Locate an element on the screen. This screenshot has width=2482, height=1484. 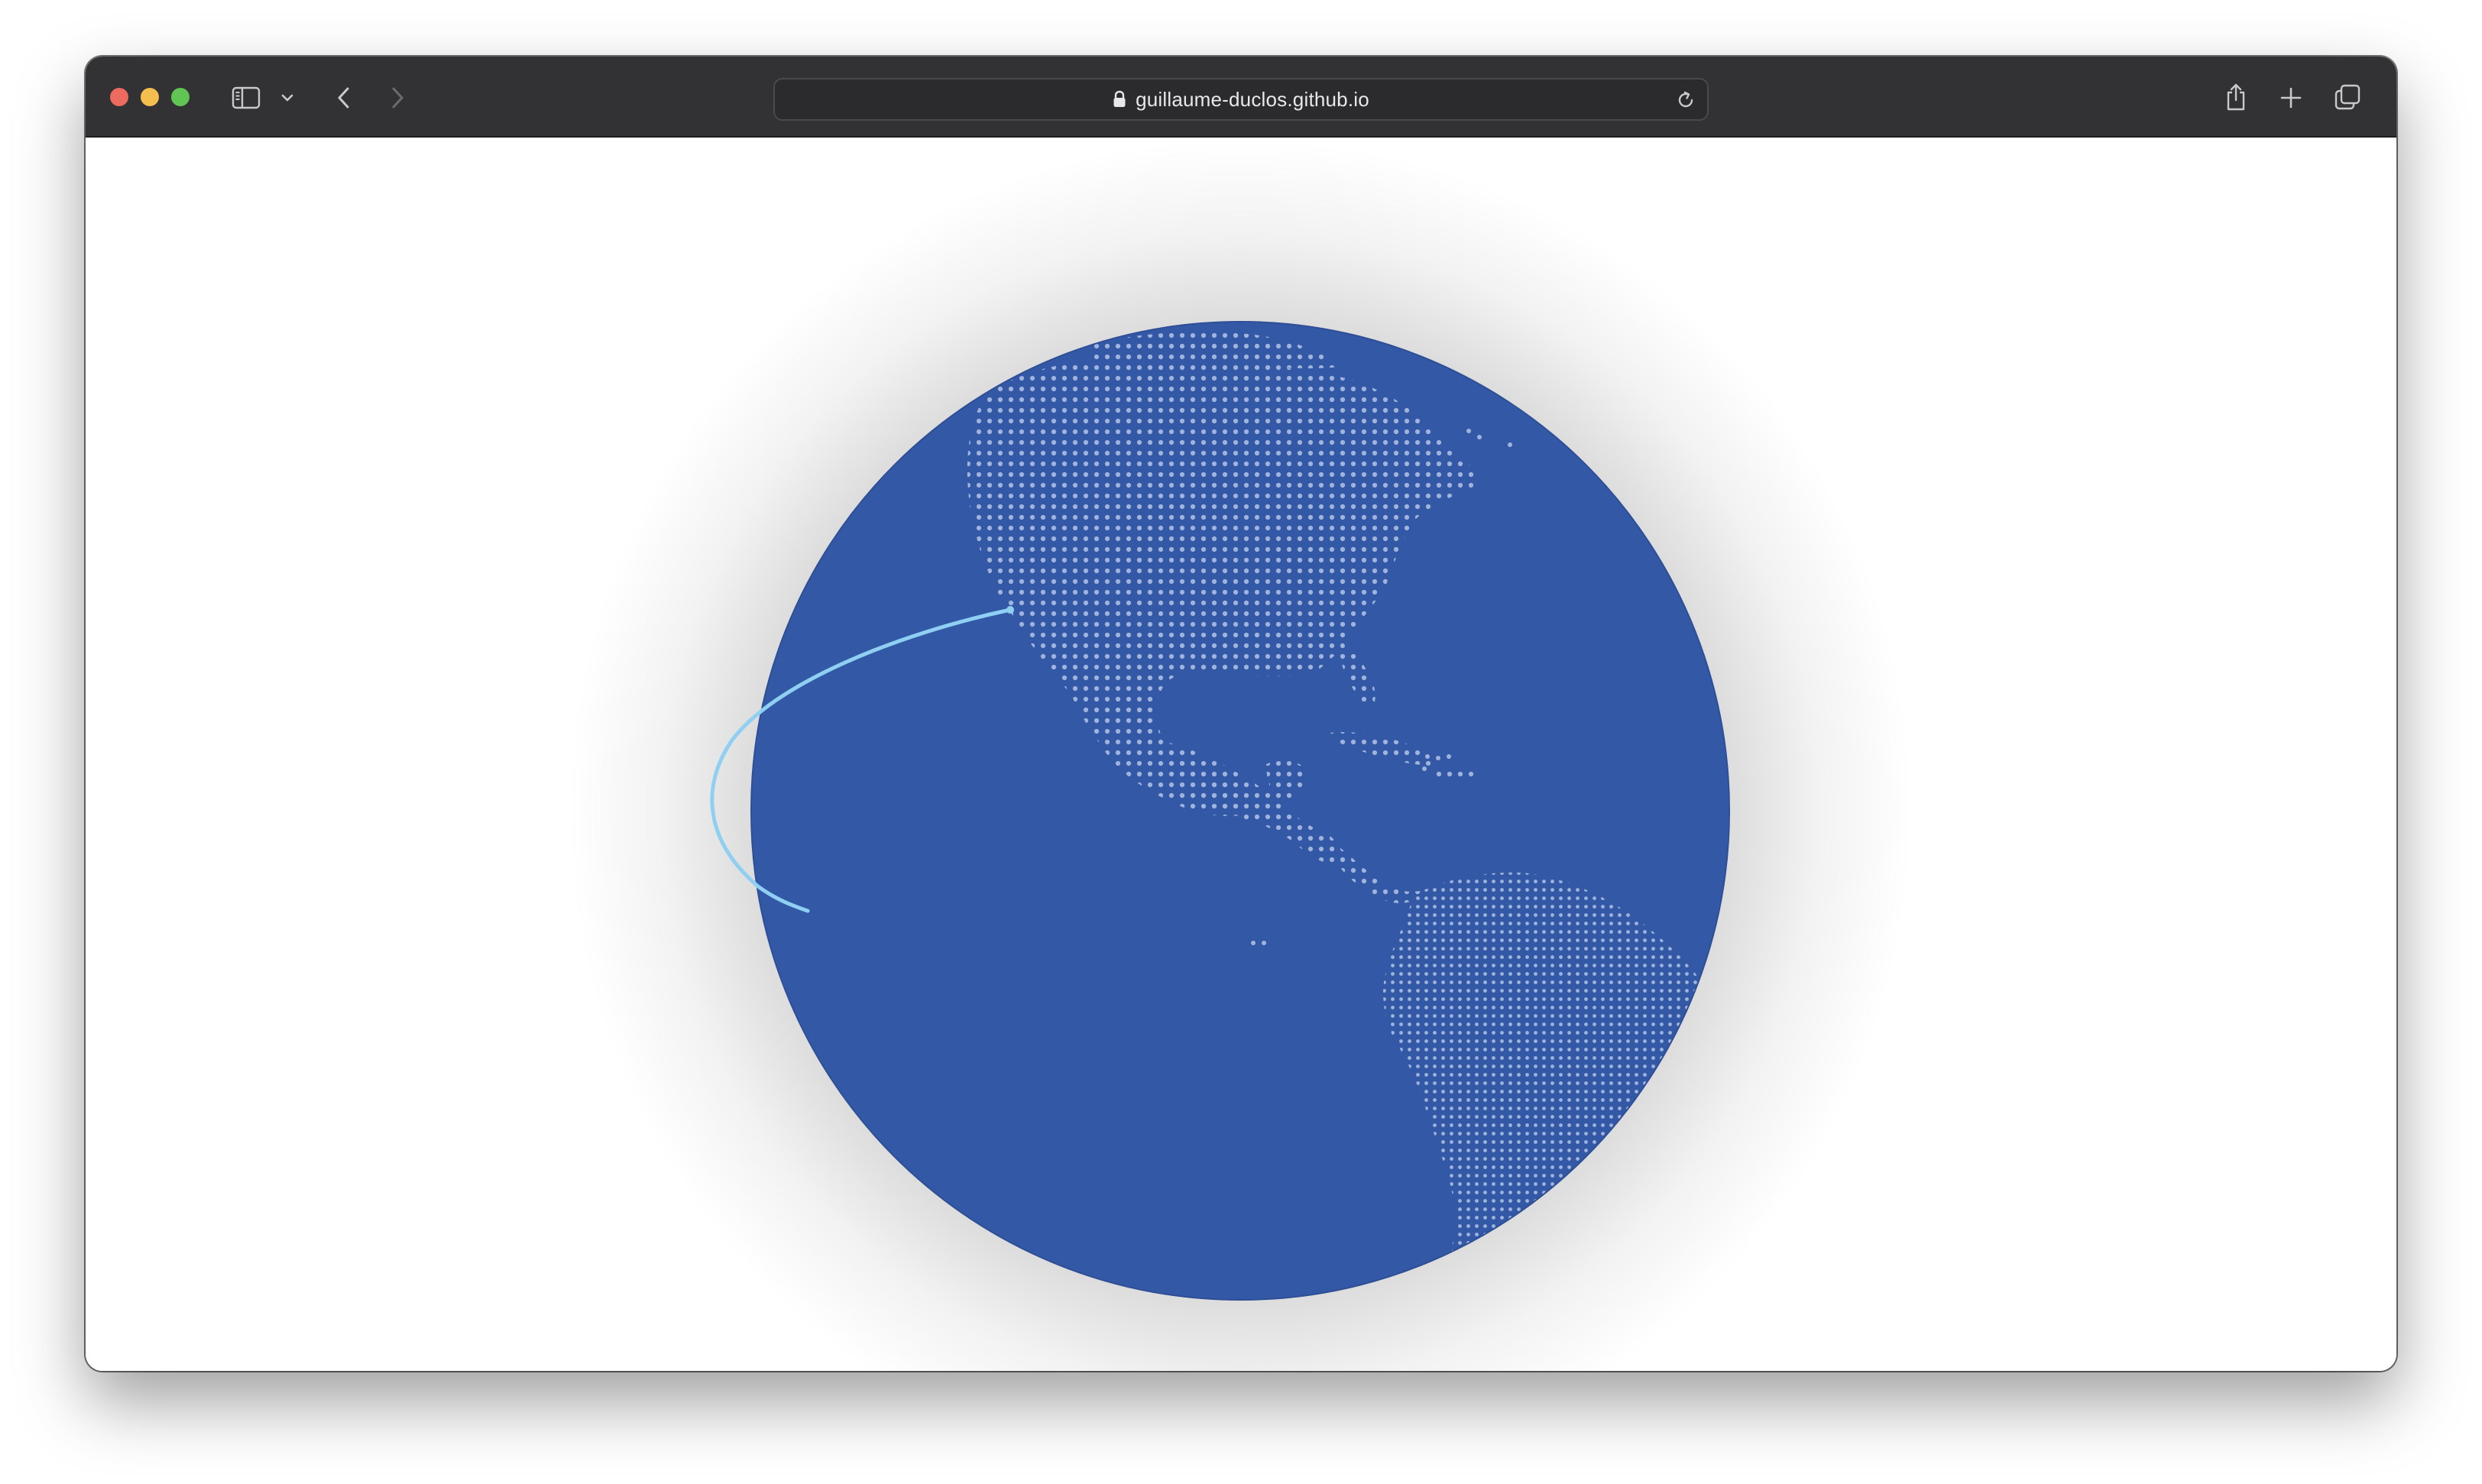
reload-button is located at coordinates (1685, 102).